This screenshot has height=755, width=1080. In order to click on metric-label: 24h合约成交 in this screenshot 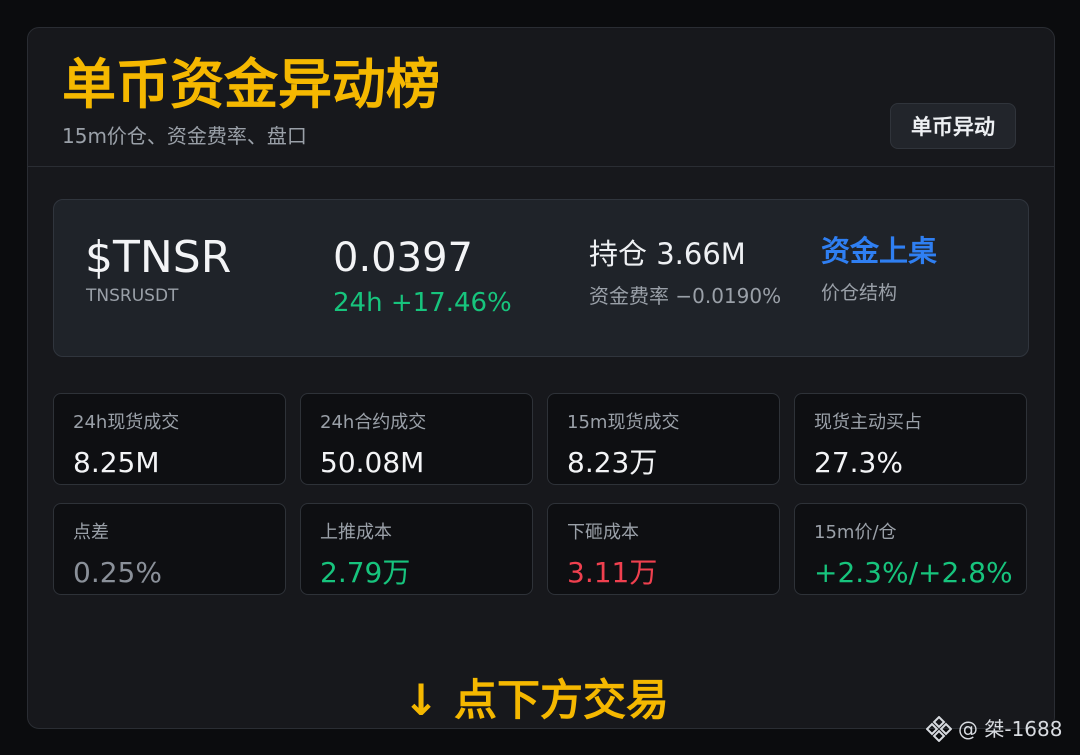, I will do `click(373, 422)`.